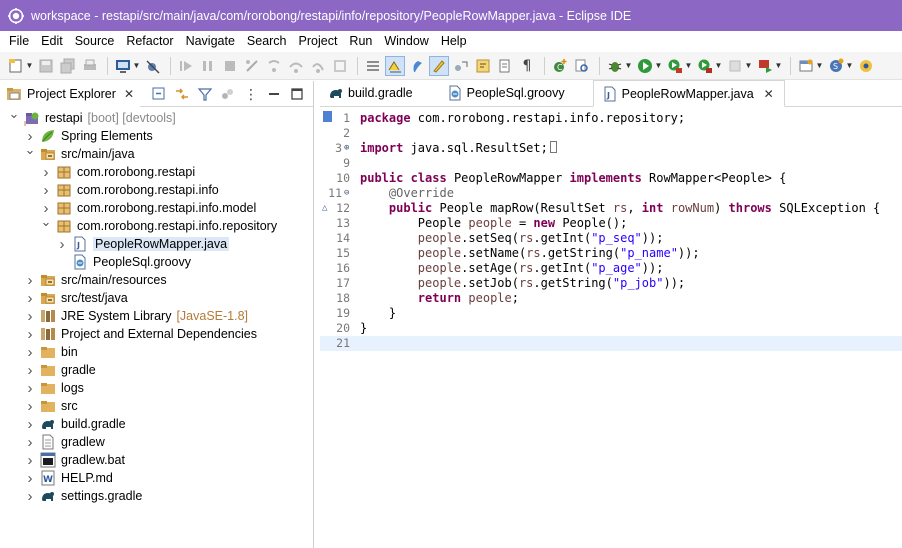 The width and height of the screenshot is (902, 548). What do you see at coordinates (675, 66) in the screenshot?
I see `coverage-icon` at bounding box center [675, 66].